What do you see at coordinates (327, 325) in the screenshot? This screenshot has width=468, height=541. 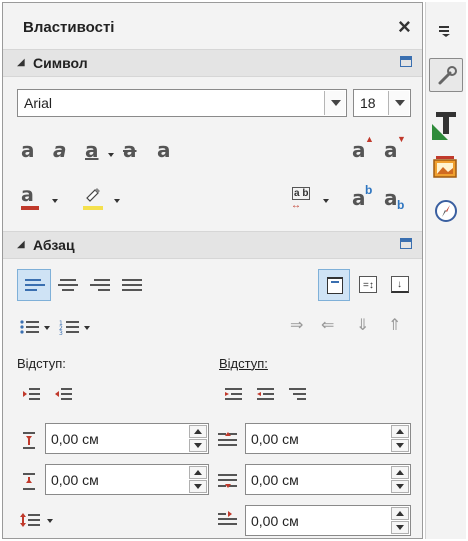 I see `promote-arrow-icon: ⇐` at bounding box center [327, 325].